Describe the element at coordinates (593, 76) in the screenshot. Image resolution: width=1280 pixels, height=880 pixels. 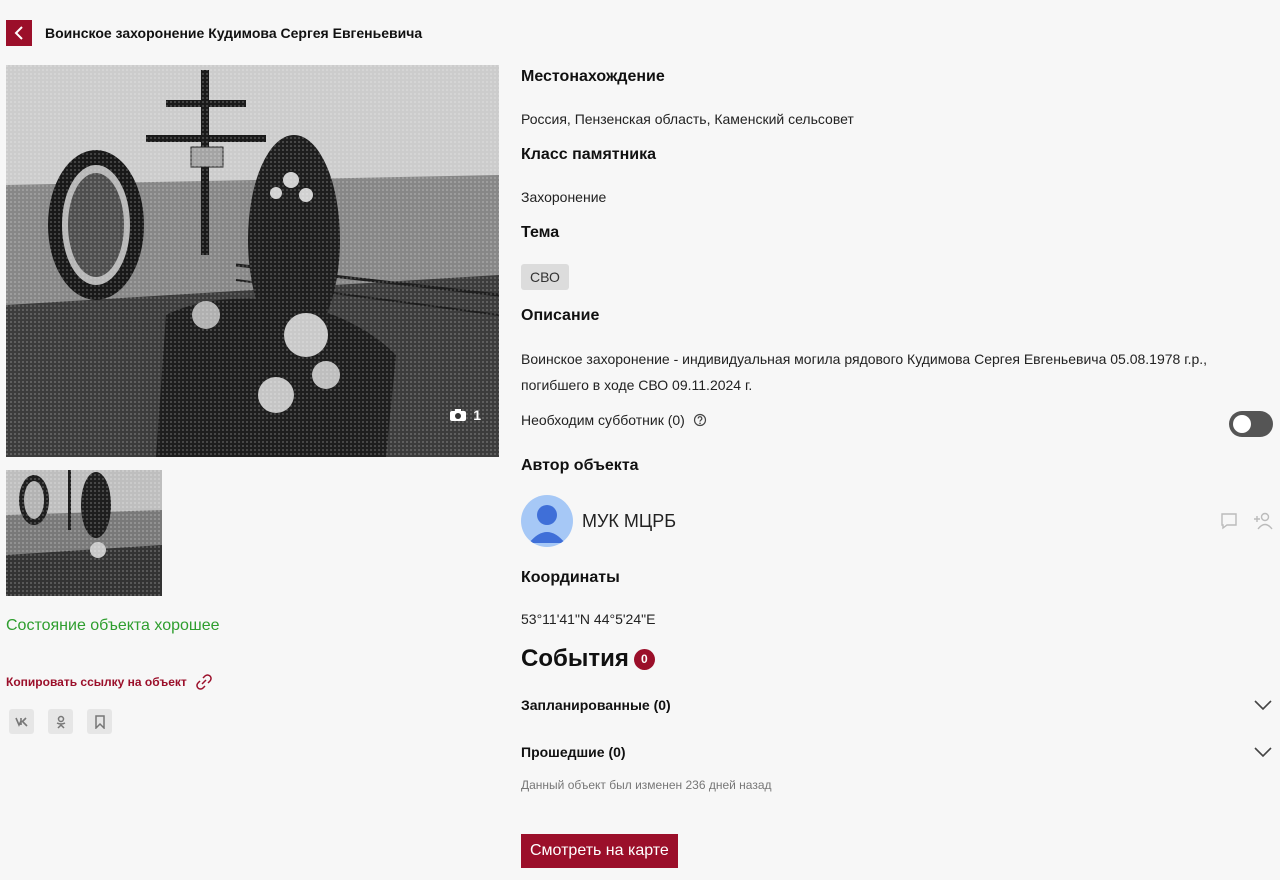
I see `location-title: Местонахождение` at that location.